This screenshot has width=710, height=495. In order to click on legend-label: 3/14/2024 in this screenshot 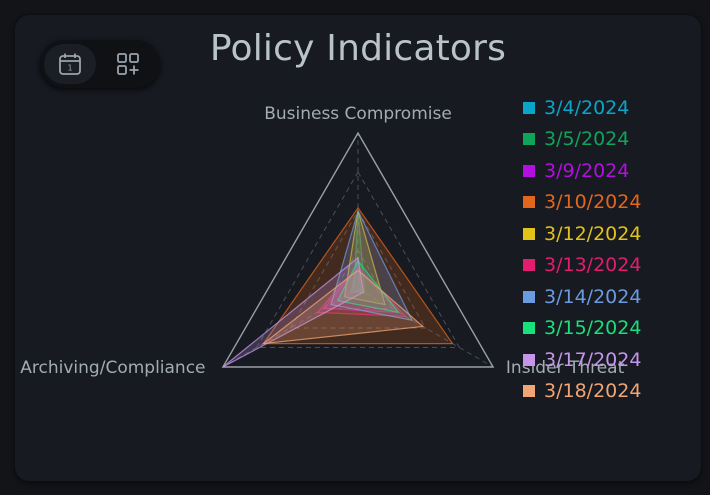, I will do `click(593, 296)`.